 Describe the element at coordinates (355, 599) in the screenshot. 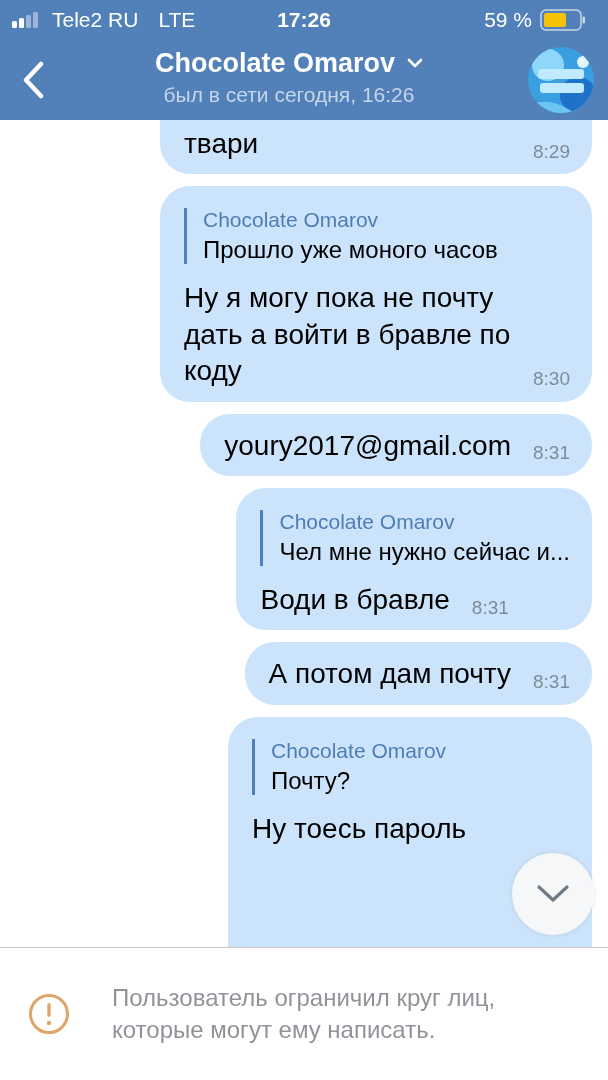

I see `message-text: Води в бравле` at that location.